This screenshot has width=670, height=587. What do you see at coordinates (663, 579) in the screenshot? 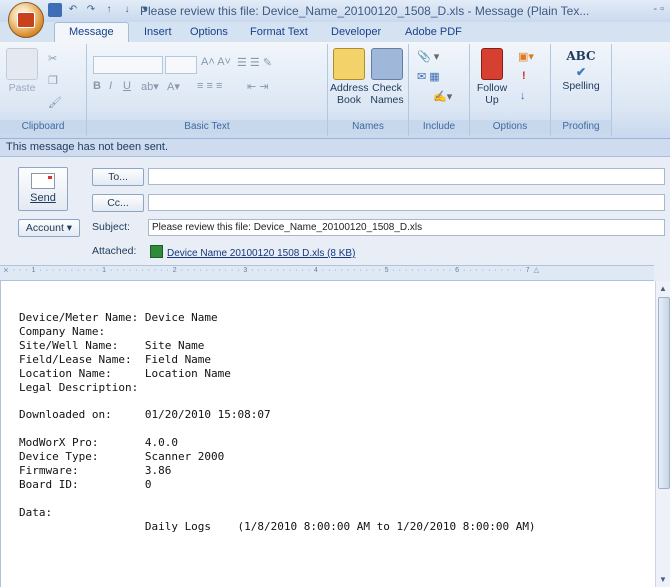
I see `scroll-down-icon: ▼` at bounding box center [663, 579].